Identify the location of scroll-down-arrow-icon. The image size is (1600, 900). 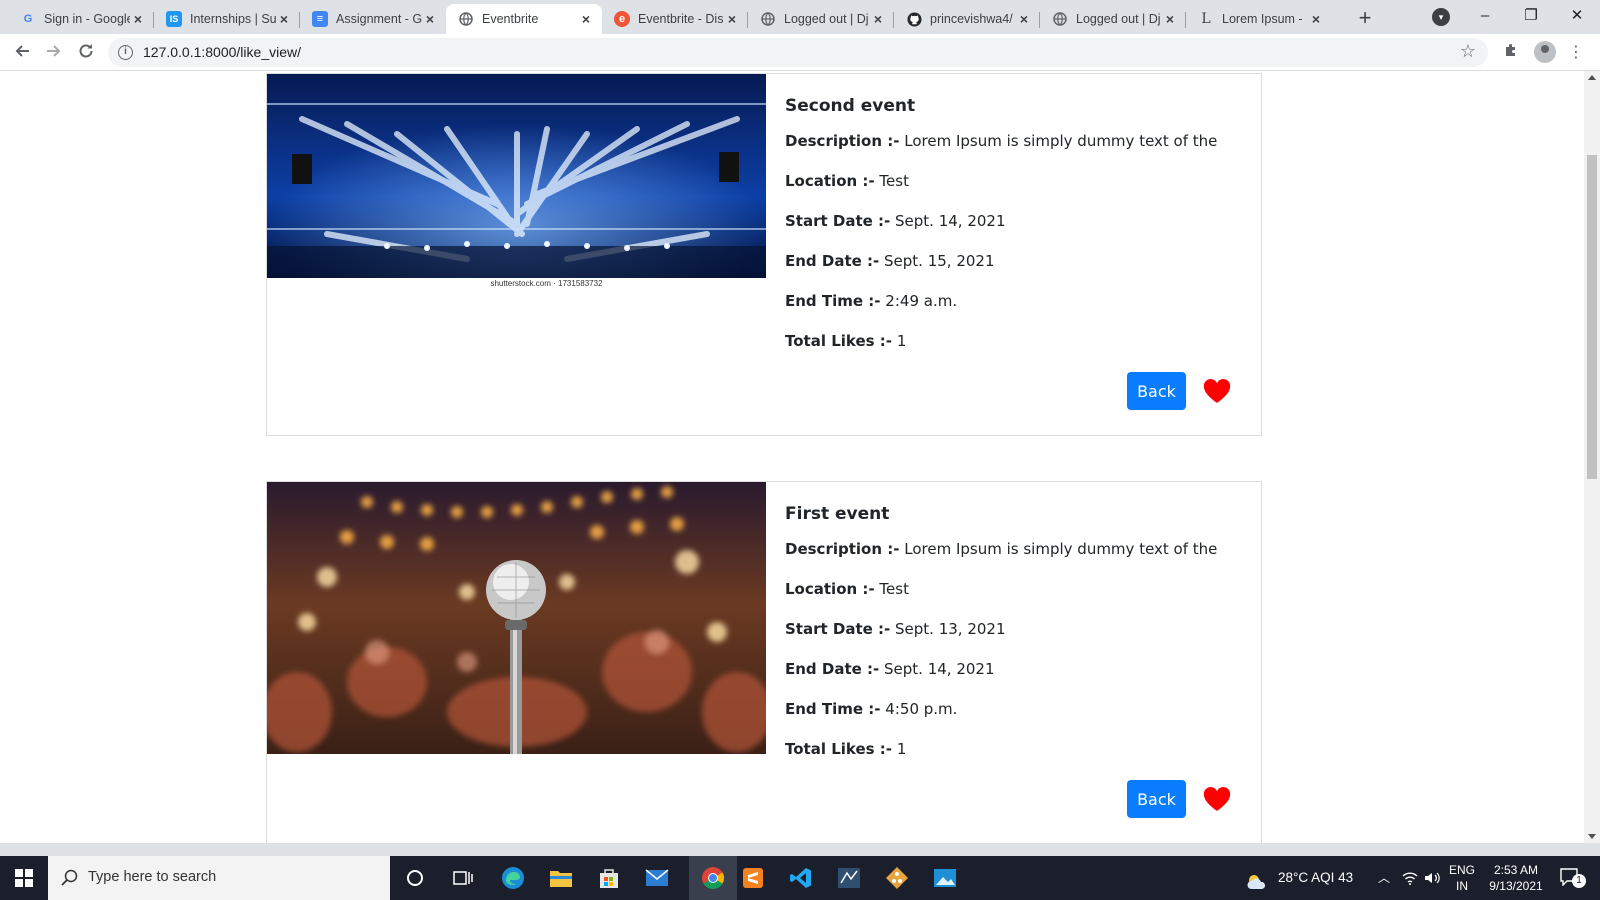
(1592, 836).